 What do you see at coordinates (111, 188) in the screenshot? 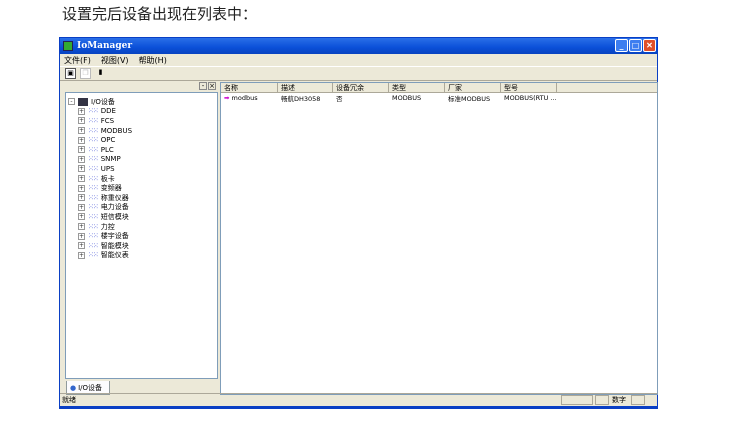
I see `tree-node-label: 变频器` at bounding box center [111, 188].